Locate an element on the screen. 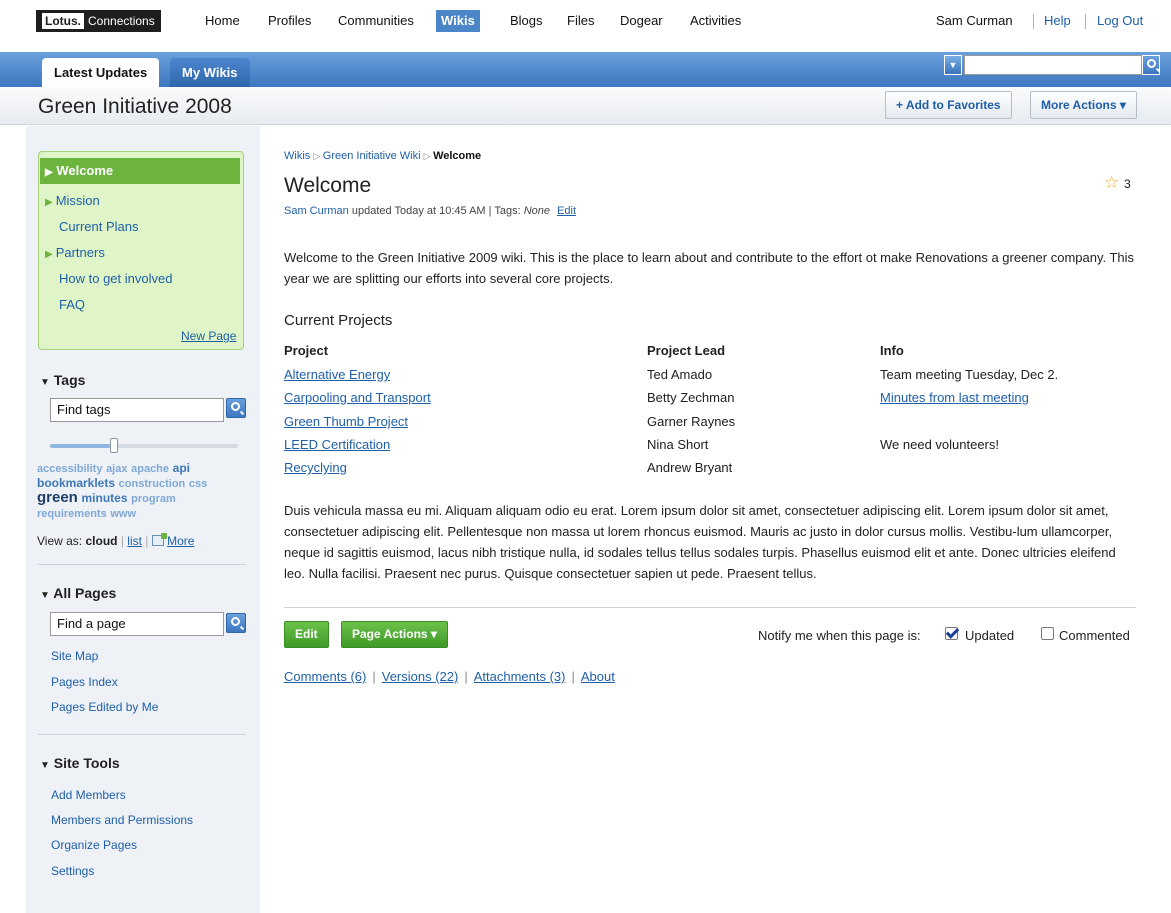  nav-item-partners: ▶ Partners is located at coordinates (75, 252).